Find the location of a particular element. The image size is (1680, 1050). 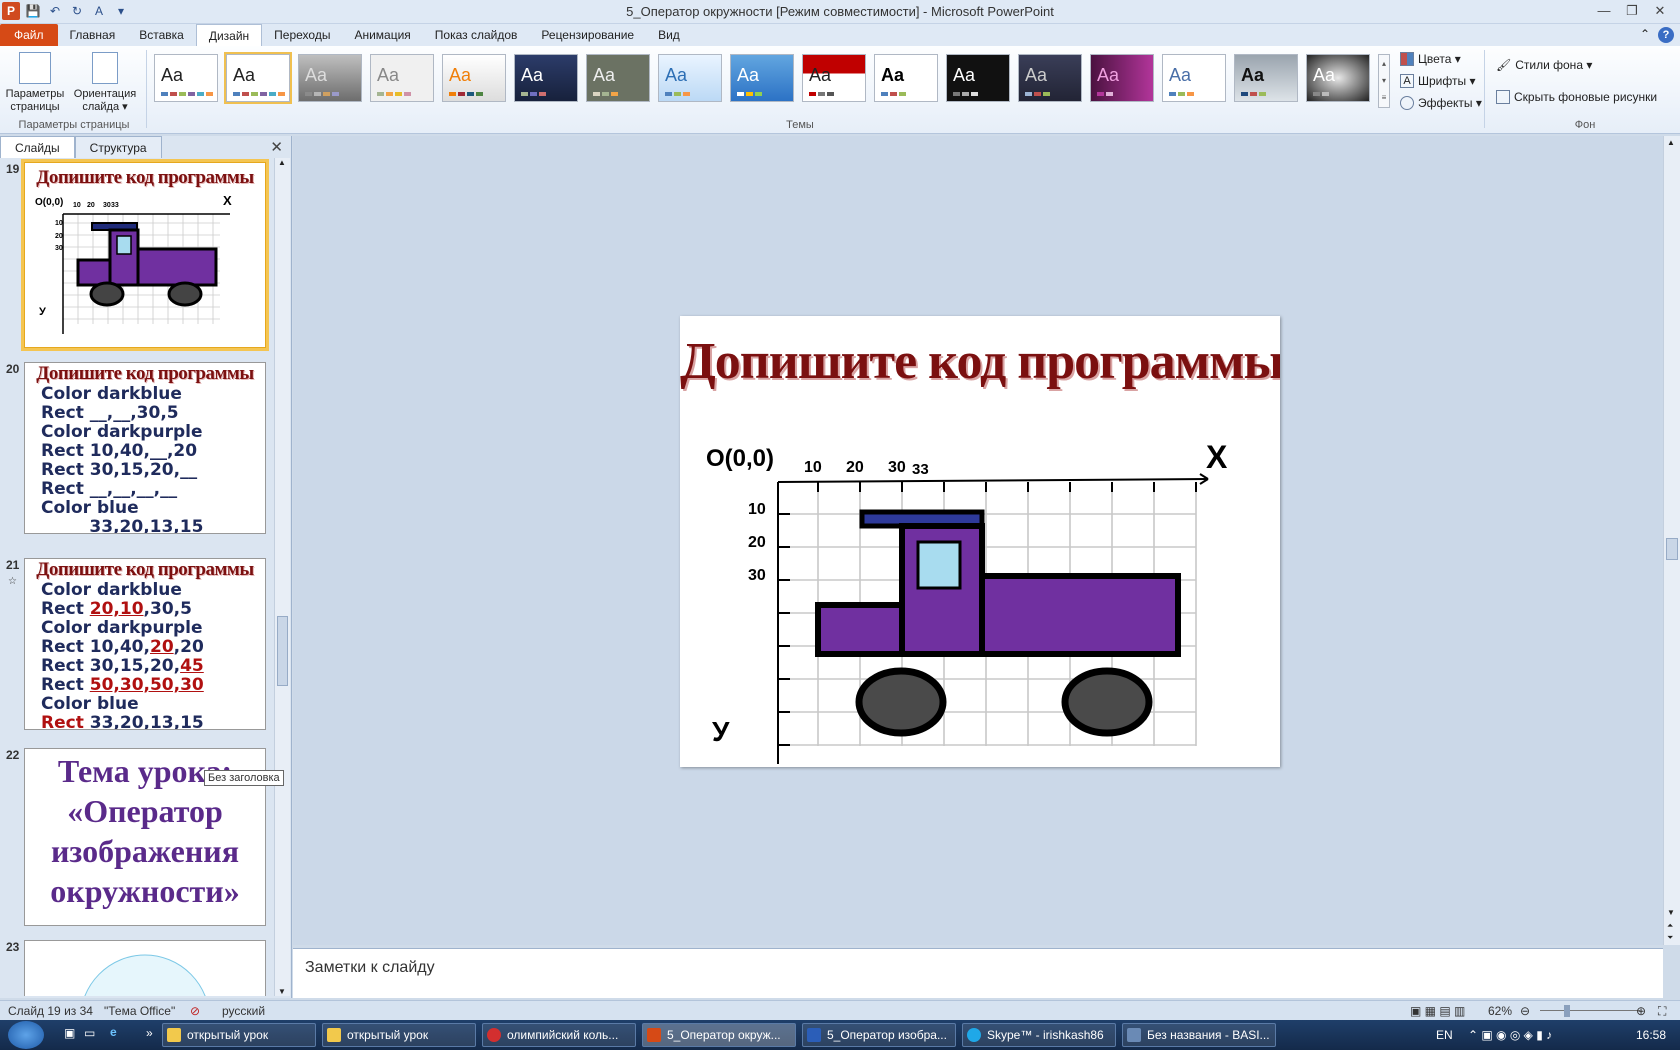

tab-review: Рецензирование is located at coordinates (587, 35).